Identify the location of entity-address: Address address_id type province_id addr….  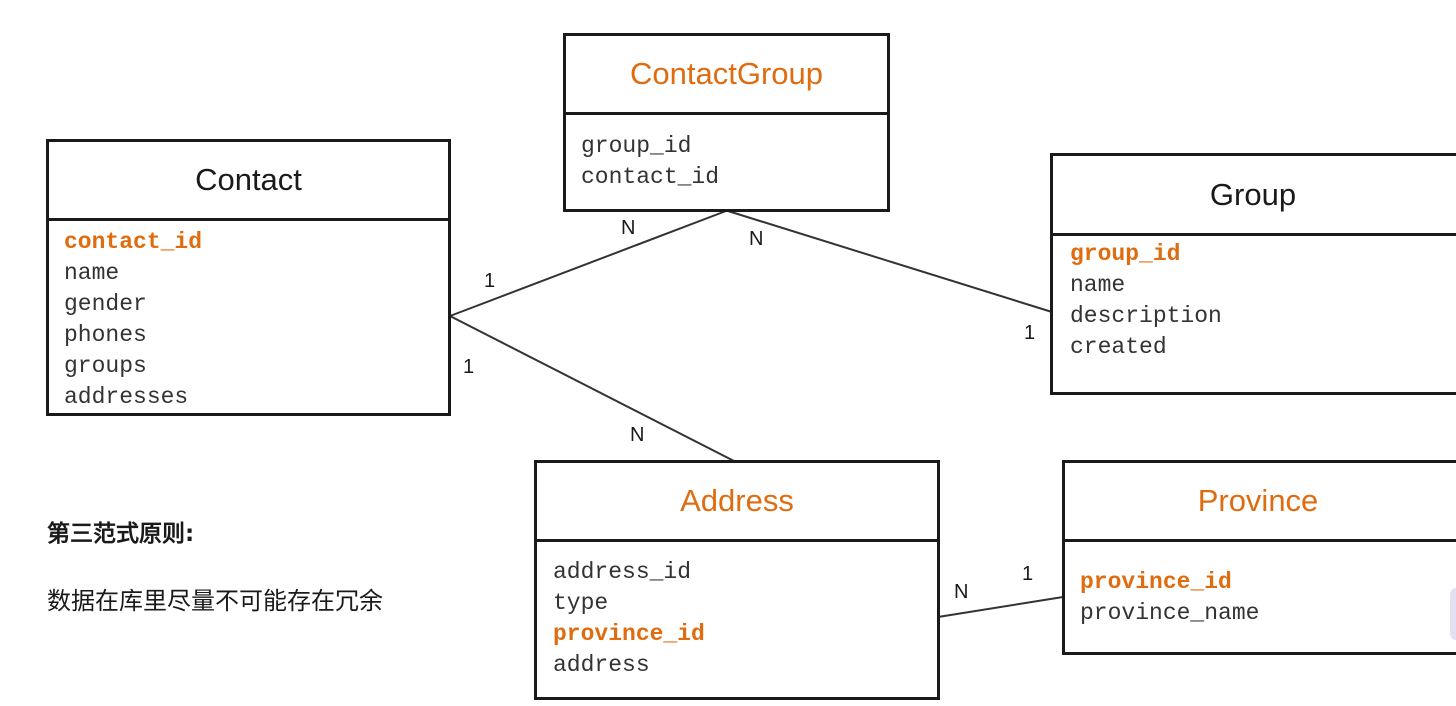
(737, 580).